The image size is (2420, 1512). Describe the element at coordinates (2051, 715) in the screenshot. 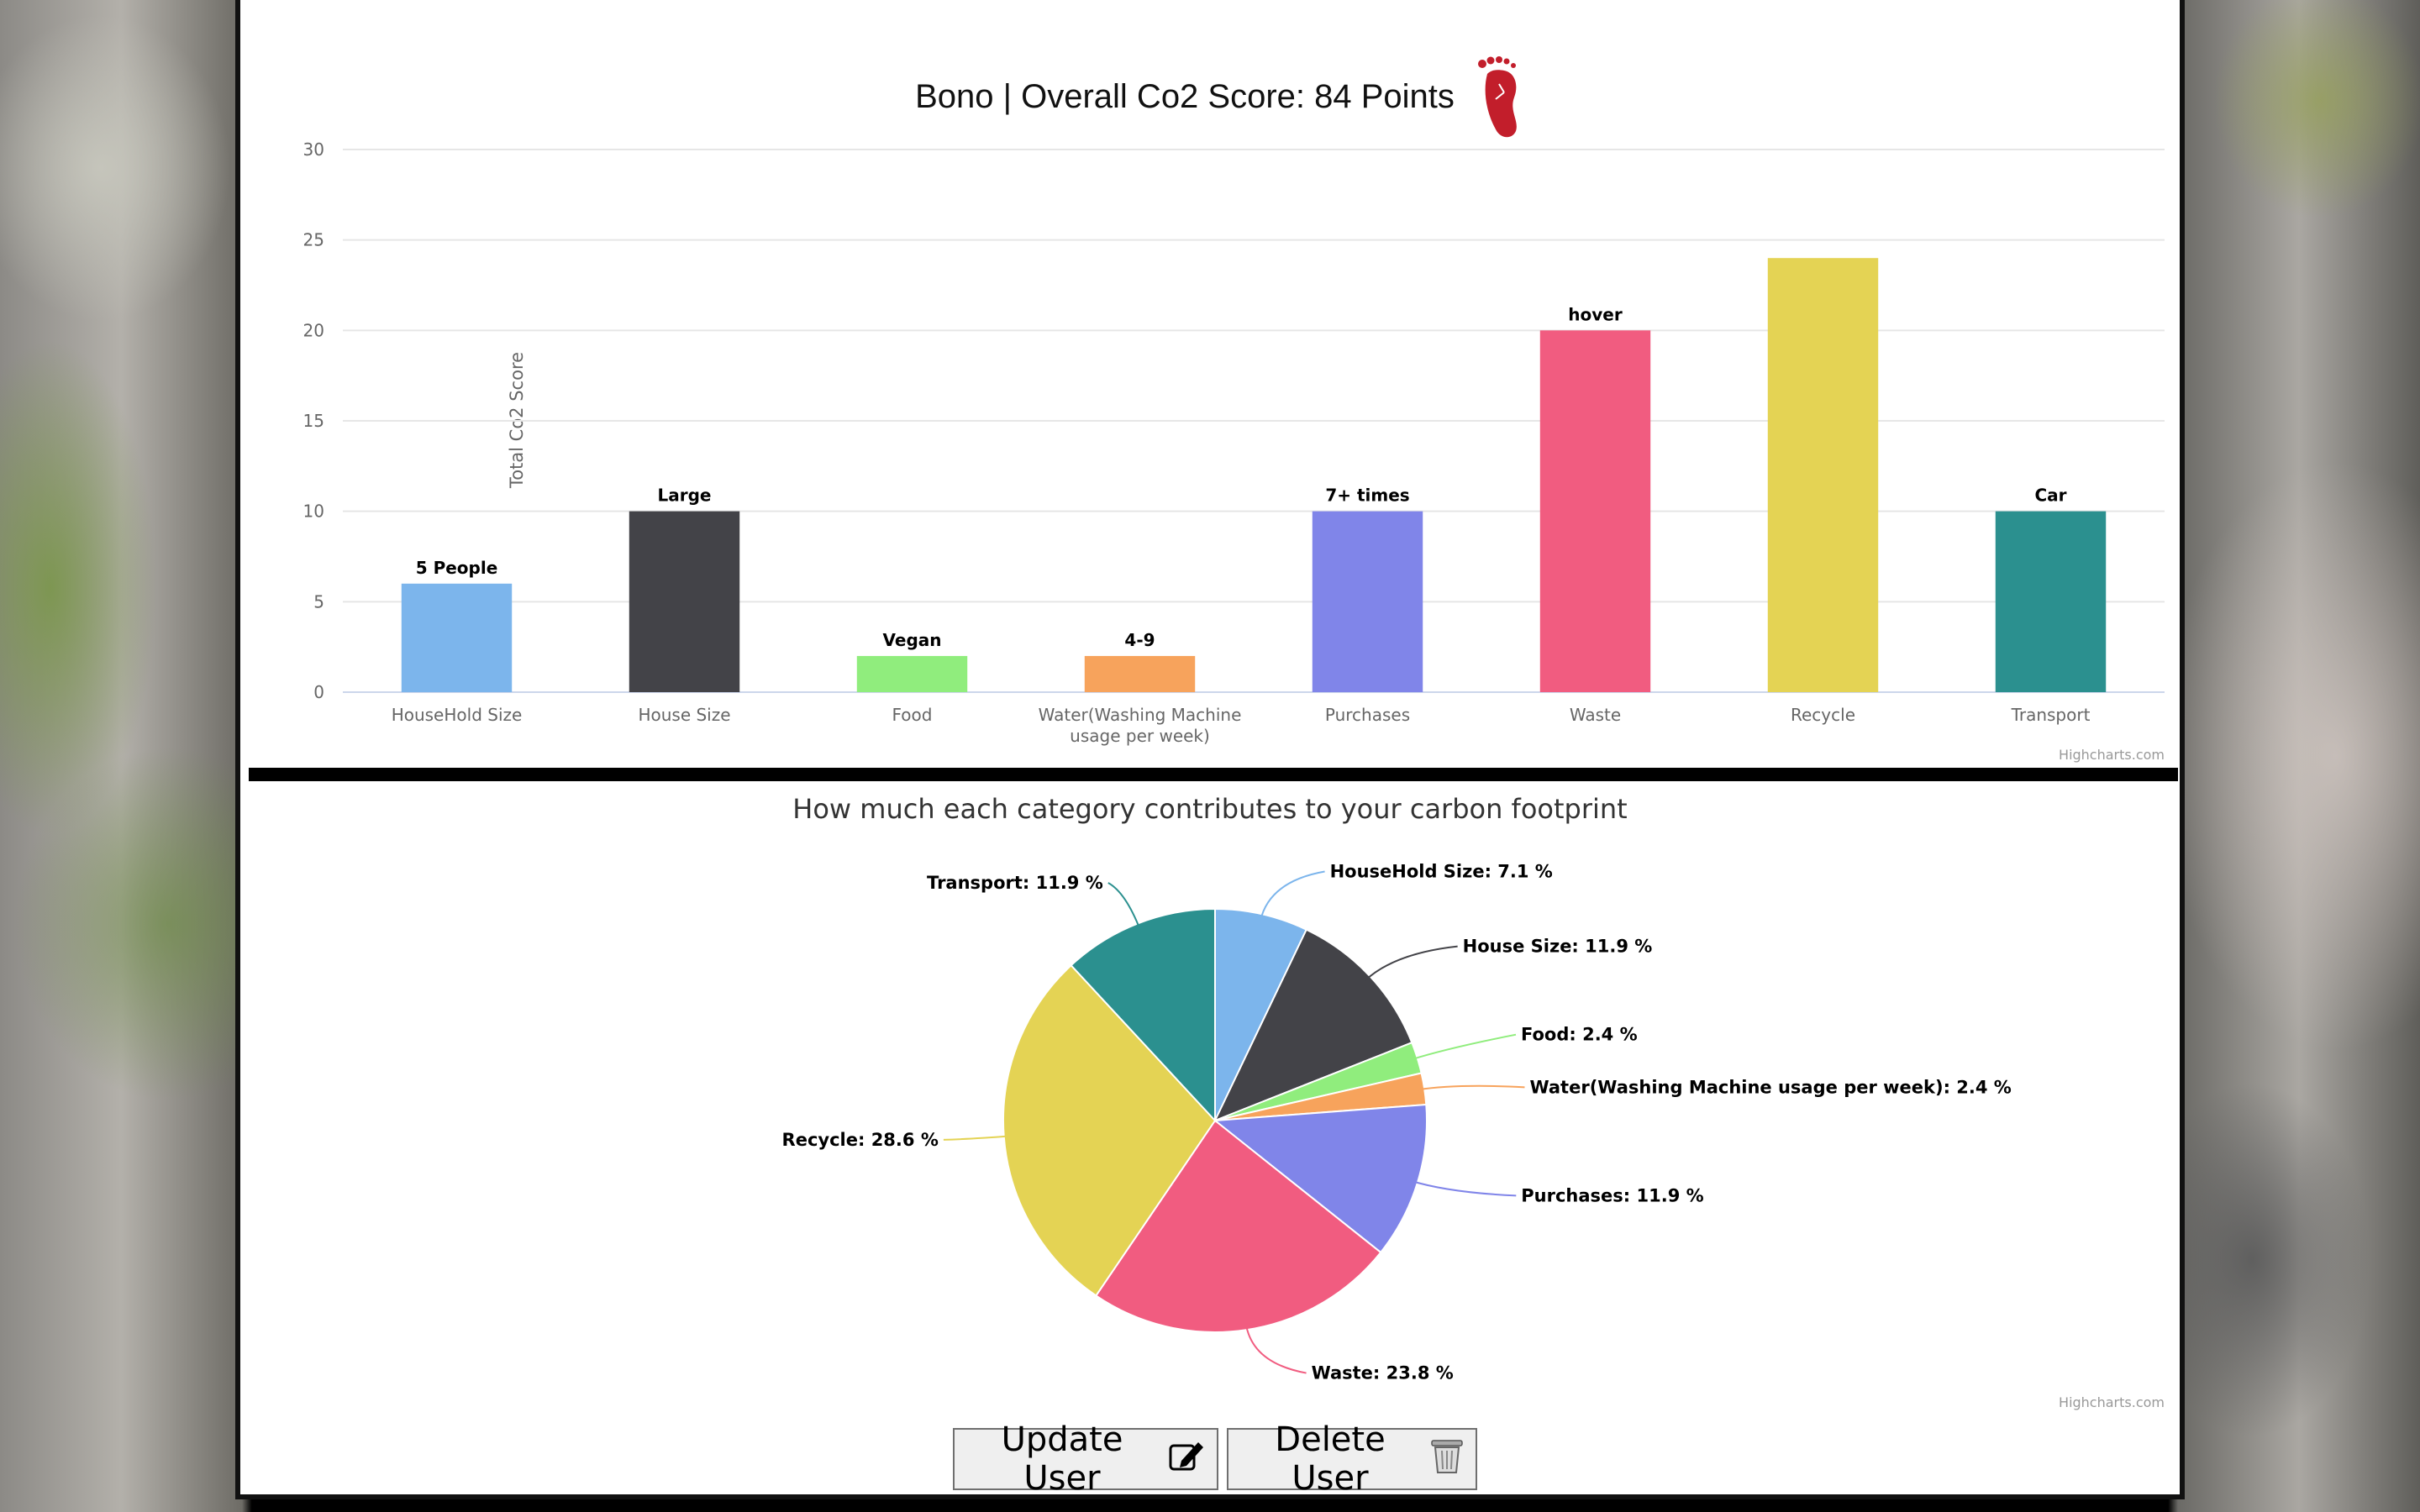

I see `x-tick-label: Transport` at that location.